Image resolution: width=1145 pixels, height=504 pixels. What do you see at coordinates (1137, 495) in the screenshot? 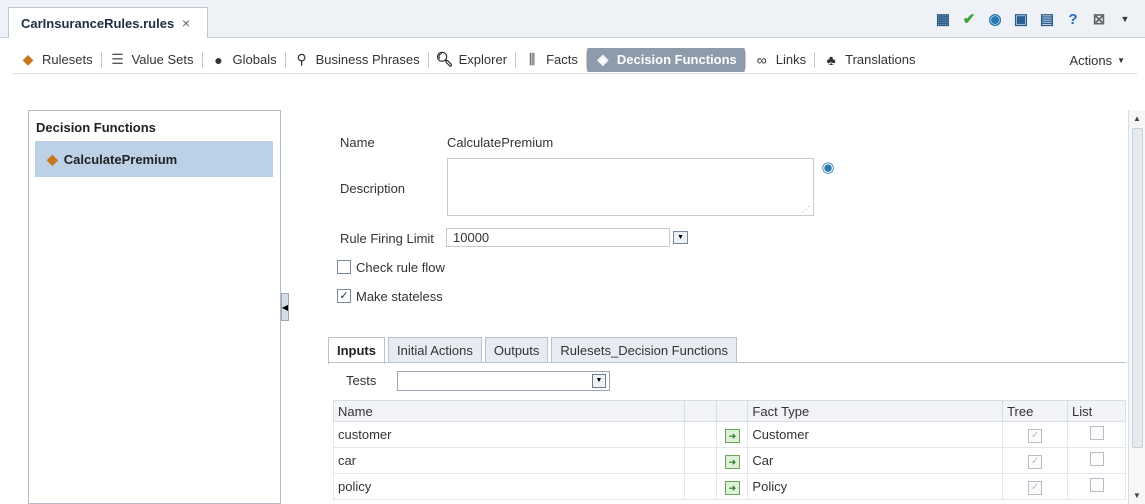
I see `scroll-down-icon: ▼` at bounding box center [1137, 495].